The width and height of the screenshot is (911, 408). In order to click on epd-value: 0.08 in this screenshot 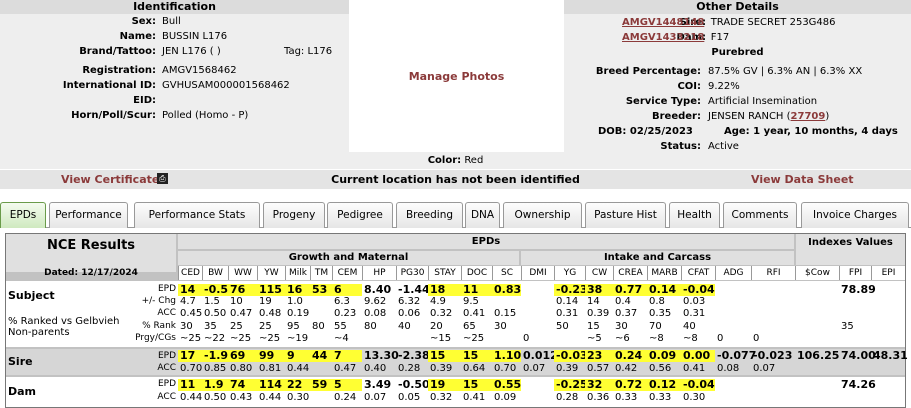, I will do `click(728, 368)`.